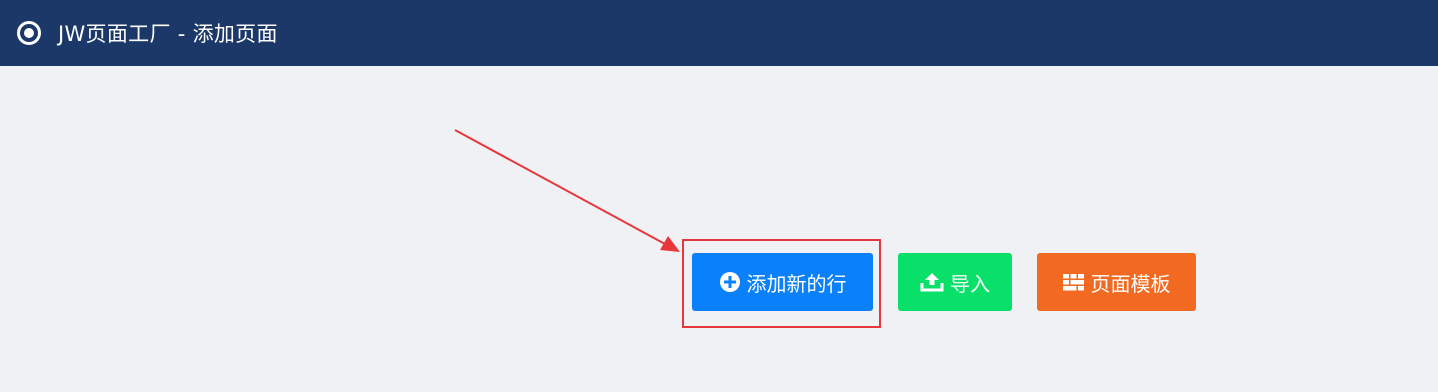 The width and height of the screenshot is (1438, 392). Describe the element at coordinates (168, 34) in the screenshot. I see `page-title: JW页面工厂 - 添加页面` at that location.